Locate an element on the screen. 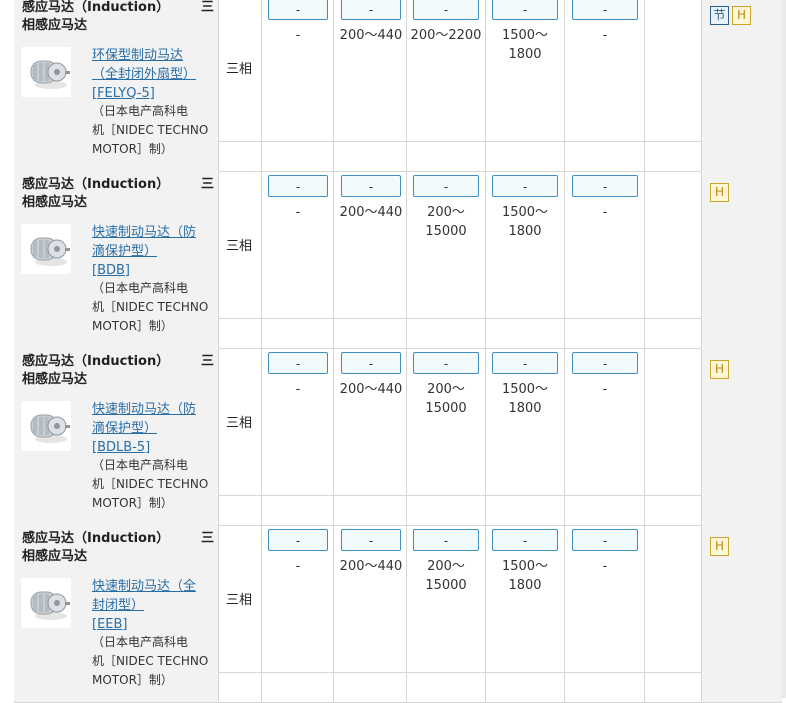  product-link: 环保型制动马达 （全封闭外扇型） [FELYQ-5] is located at coordinates (155, 74).